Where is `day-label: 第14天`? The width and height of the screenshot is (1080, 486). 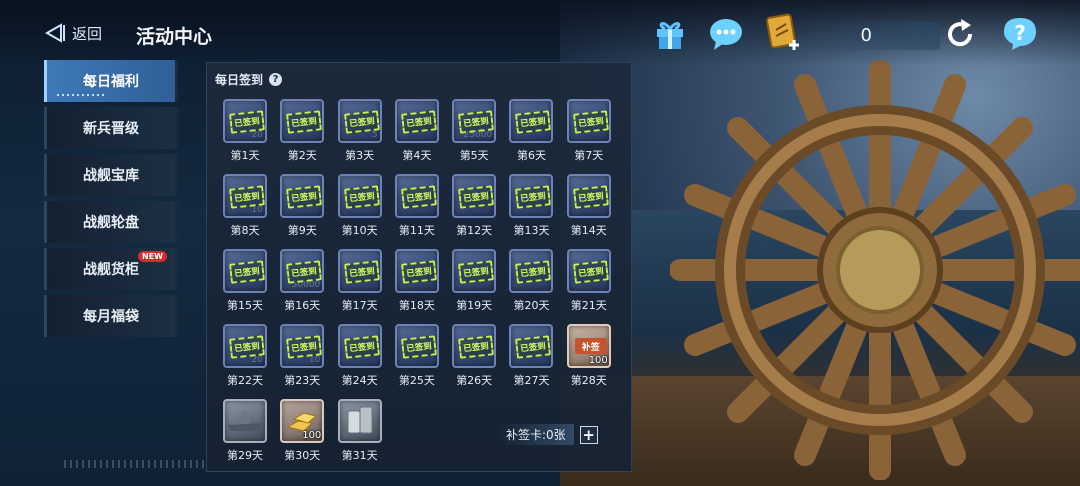
day-label: 第14天 is located at coordinates (588, 230).